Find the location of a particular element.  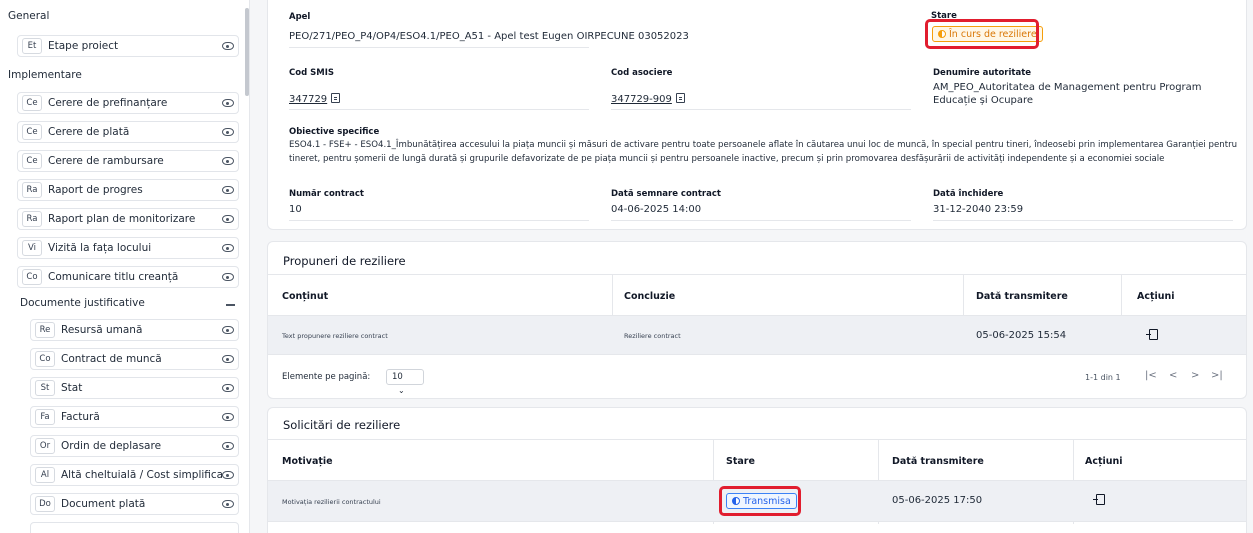

apel-label: Apel is located at coordinates (300, 17).